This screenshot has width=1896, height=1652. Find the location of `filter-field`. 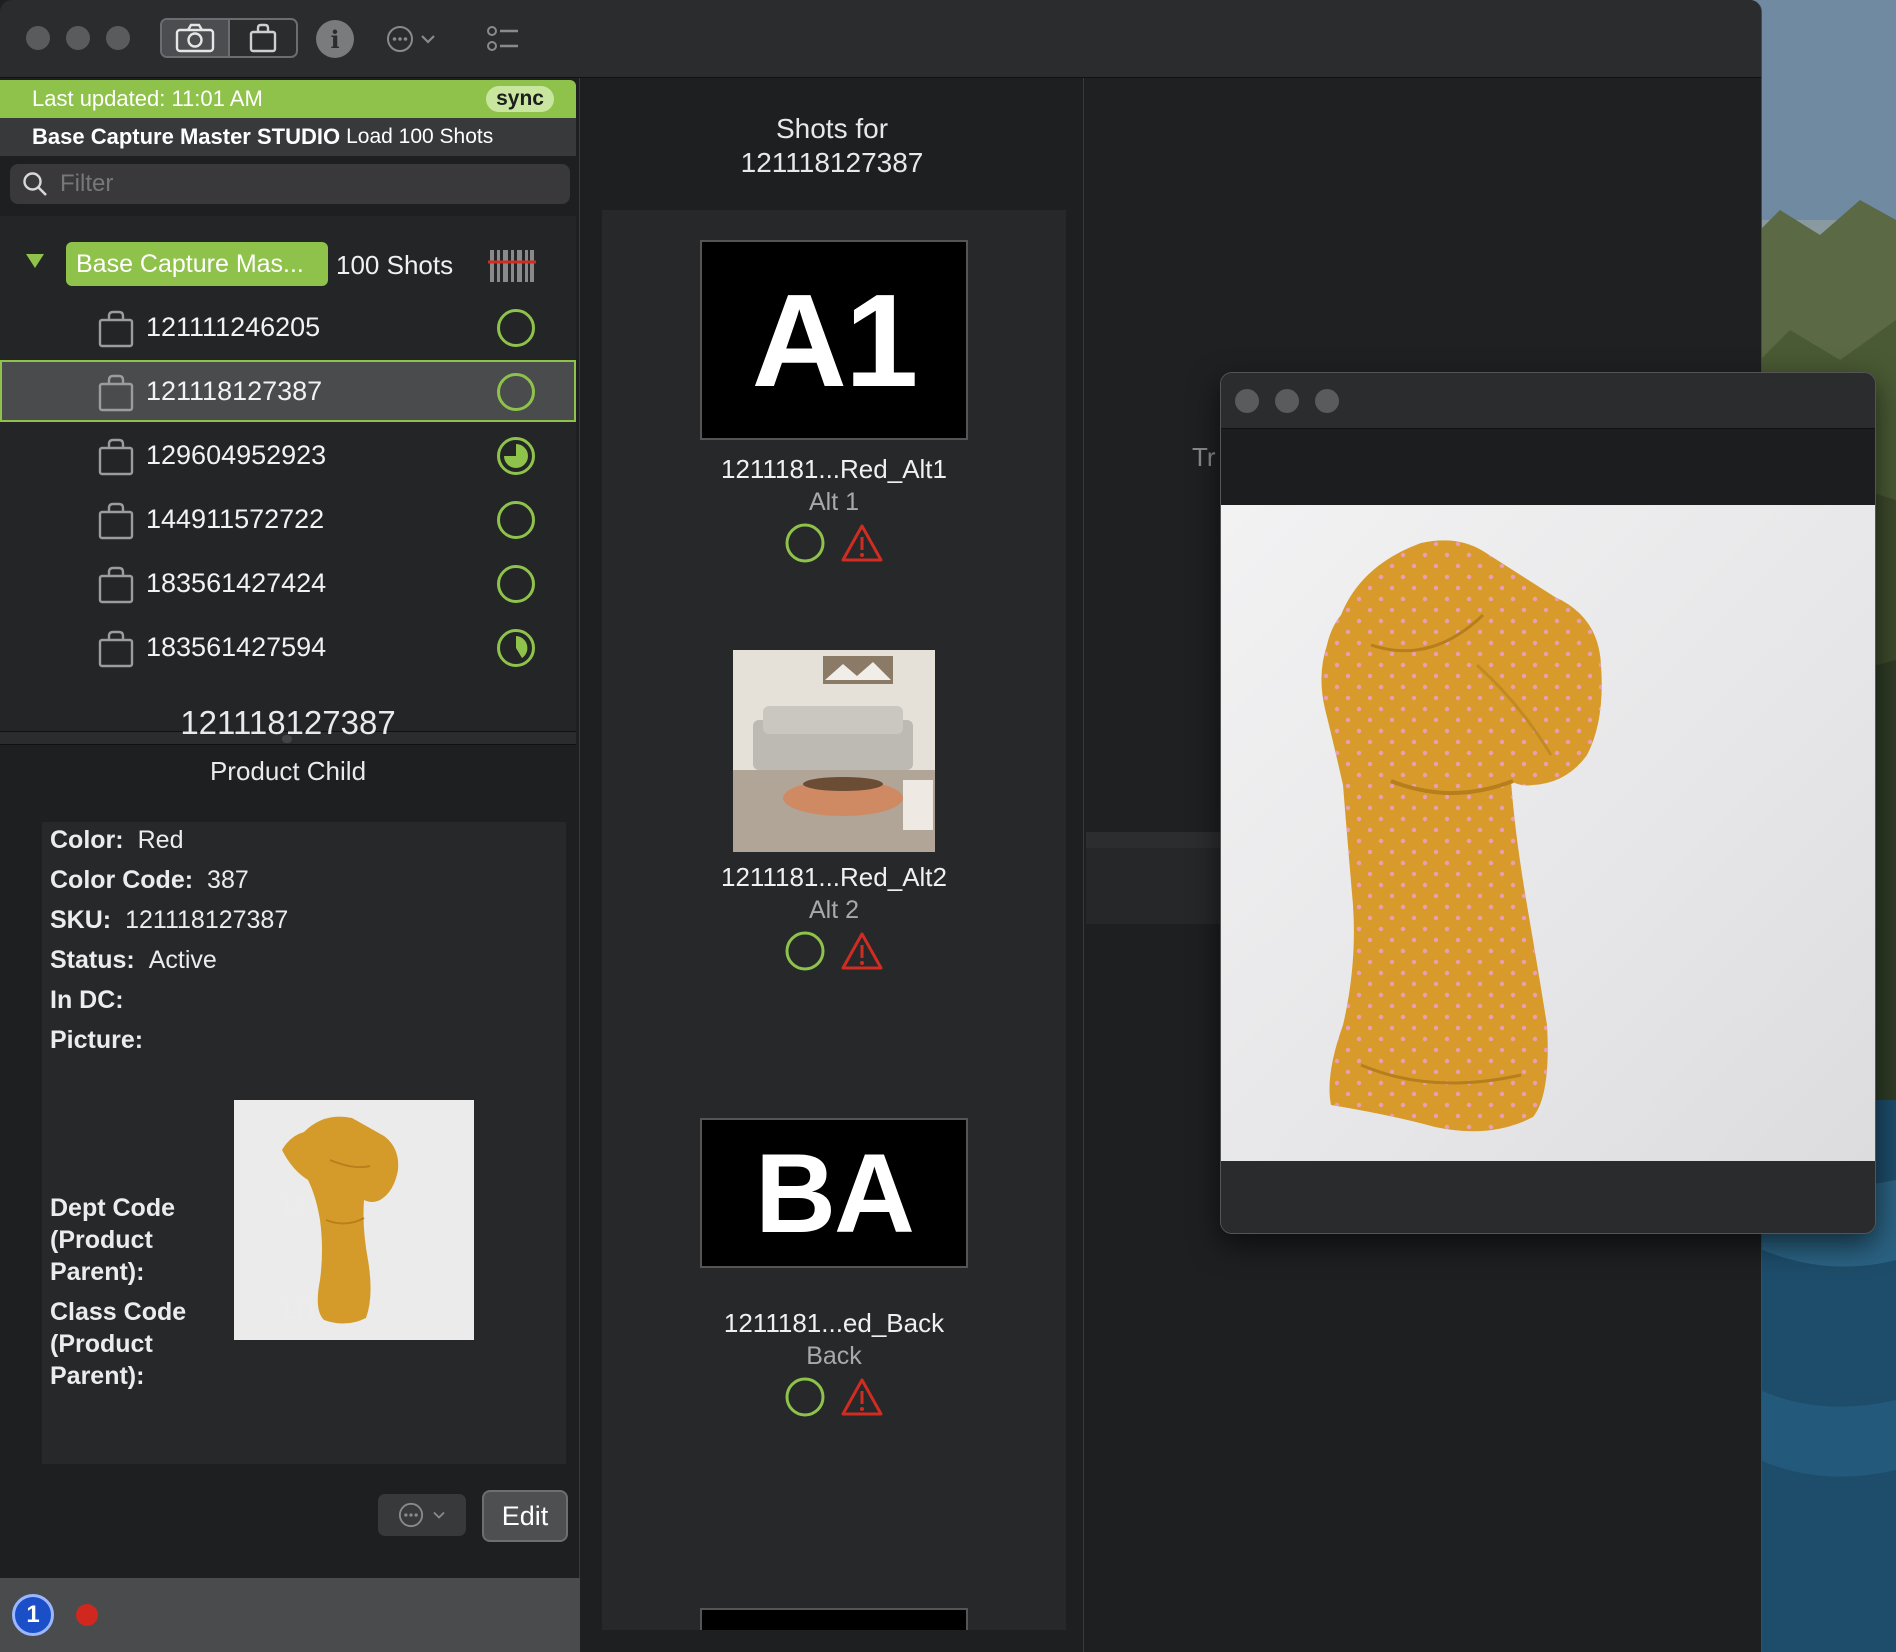

filter-field is located at coordinates (290, 184).